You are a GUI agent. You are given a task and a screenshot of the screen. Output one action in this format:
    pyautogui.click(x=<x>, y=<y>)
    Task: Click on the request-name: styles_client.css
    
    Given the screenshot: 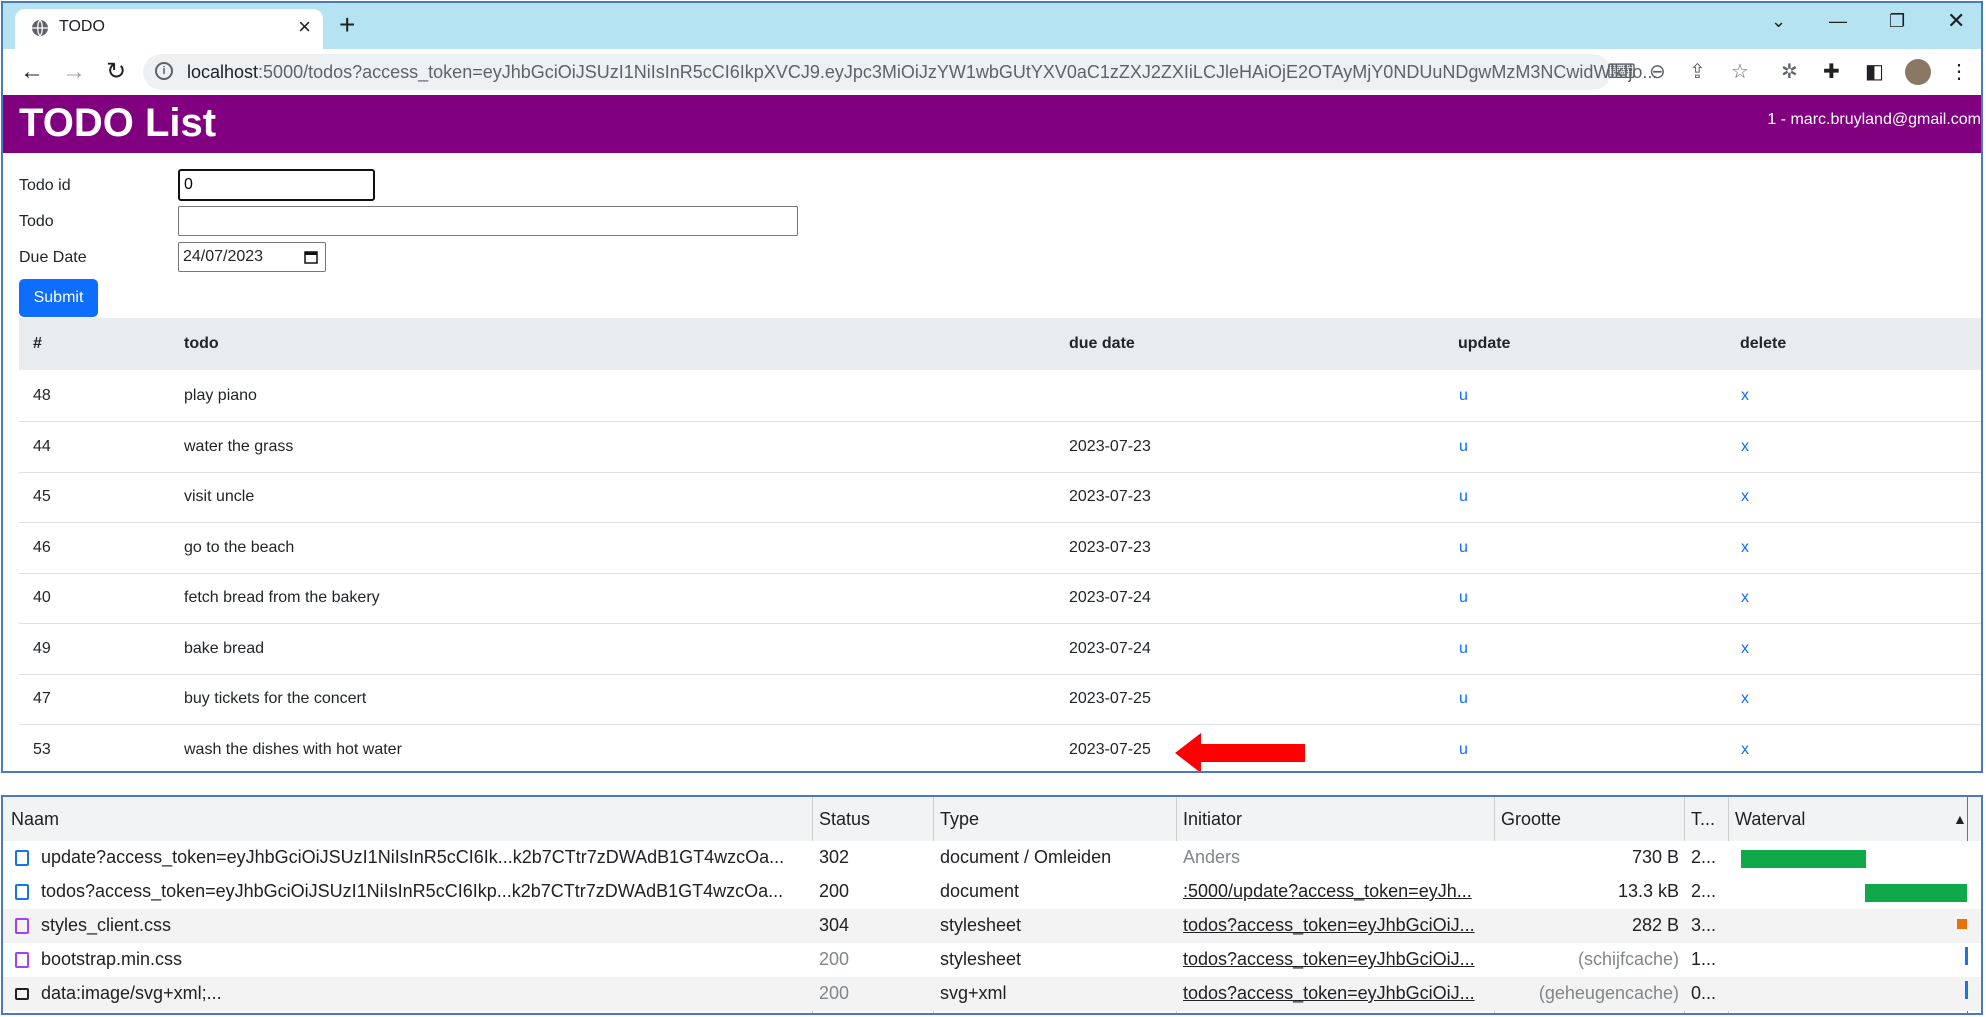 What is the action you would take?
    pyautogui.click(x=421, y=925)
    